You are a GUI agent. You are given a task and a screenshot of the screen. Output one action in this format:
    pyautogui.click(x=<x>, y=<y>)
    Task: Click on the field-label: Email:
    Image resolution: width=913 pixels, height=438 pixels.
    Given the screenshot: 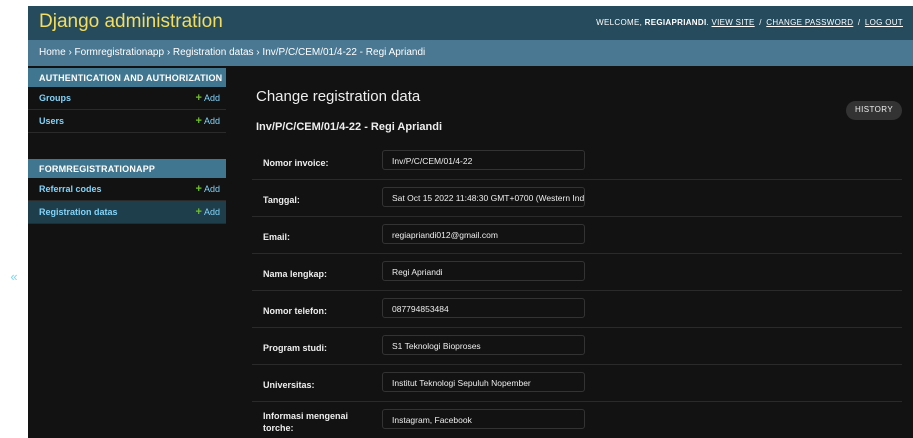 What is the action you would take?
    pyautogui.click(x=277, y=237)
    